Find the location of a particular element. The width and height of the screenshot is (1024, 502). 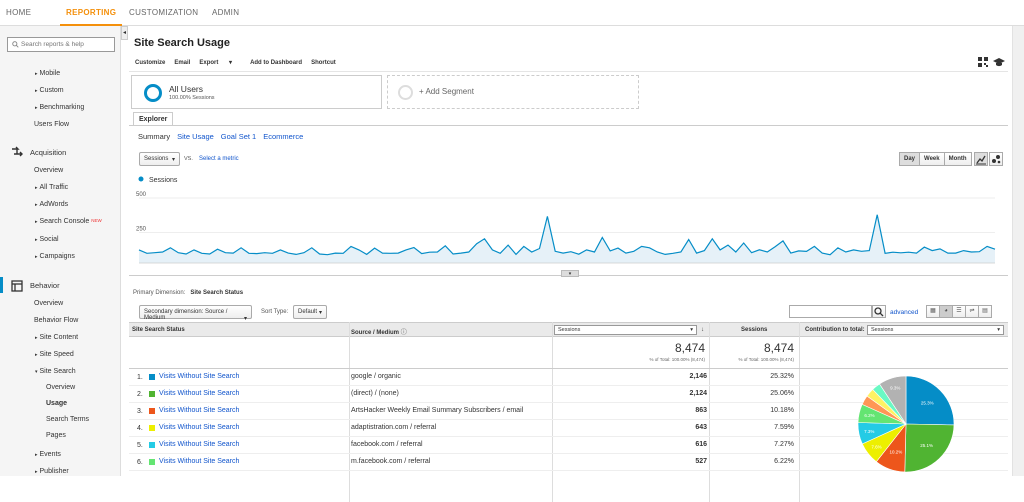

nav-home: HOME is located at coordinates (18, 12).